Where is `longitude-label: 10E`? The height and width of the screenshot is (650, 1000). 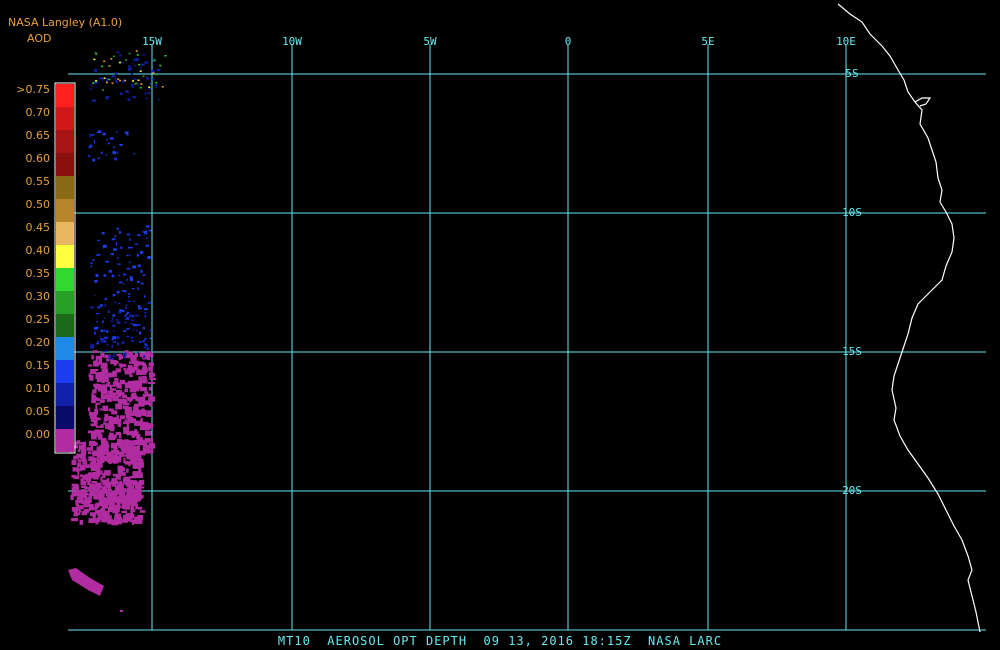
longitude-label: 10E is located at coordinates (846, 41).